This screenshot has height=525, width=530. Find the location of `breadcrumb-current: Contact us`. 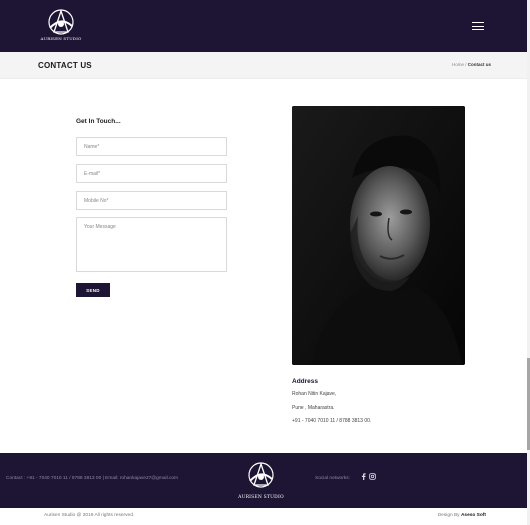

breadcrumb-current: Contact us is located at coordinates (479, 64).